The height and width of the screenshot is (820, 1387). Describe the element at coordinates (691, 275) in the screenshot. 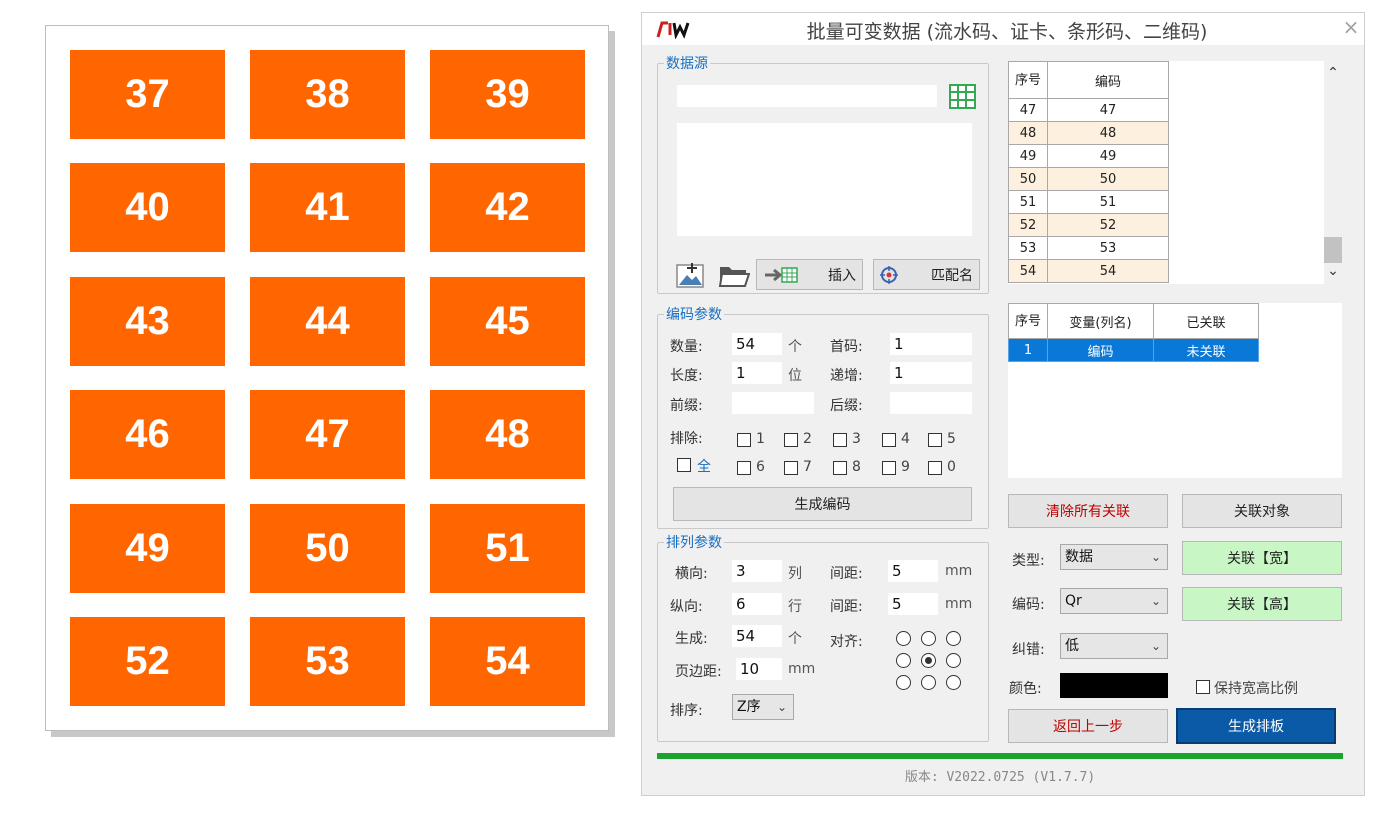

I see `add-image-icon` at that location.